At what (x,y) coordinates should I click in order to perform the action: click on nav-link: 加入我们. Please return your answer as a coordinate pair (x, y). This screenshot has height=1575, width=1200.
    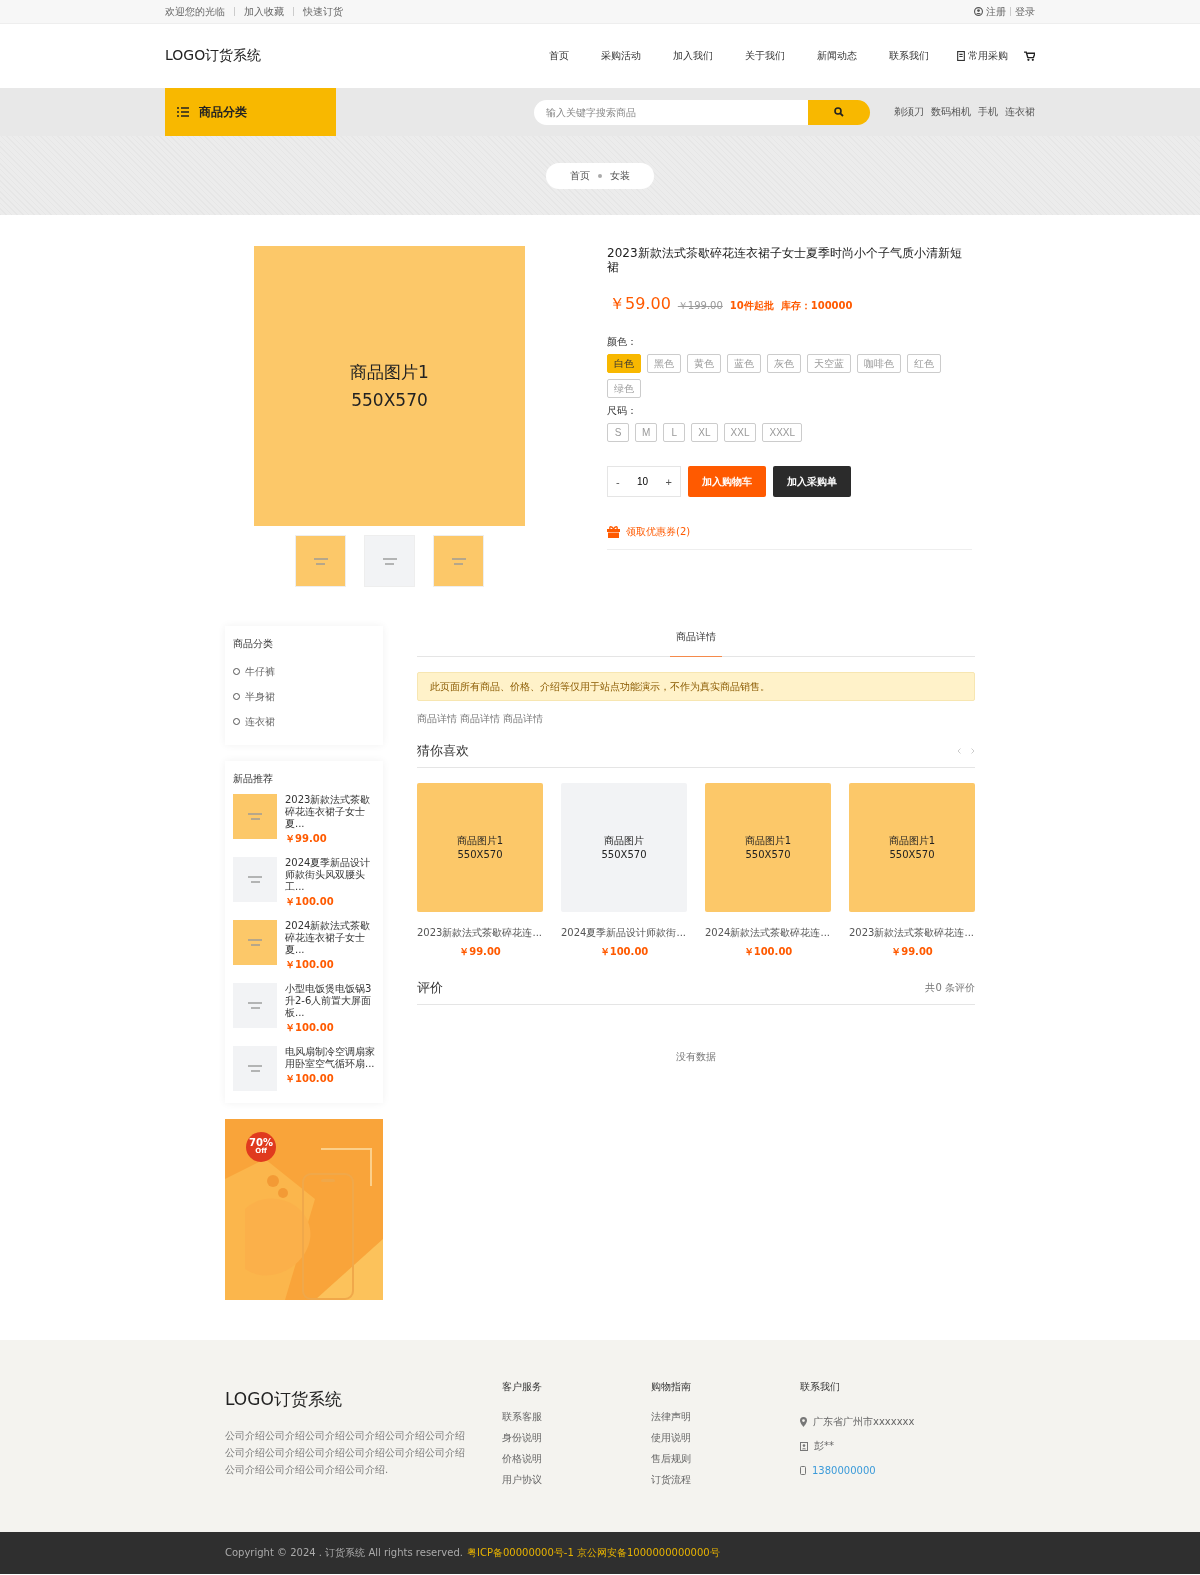
    Looking at the image, I should click on (693, 56).